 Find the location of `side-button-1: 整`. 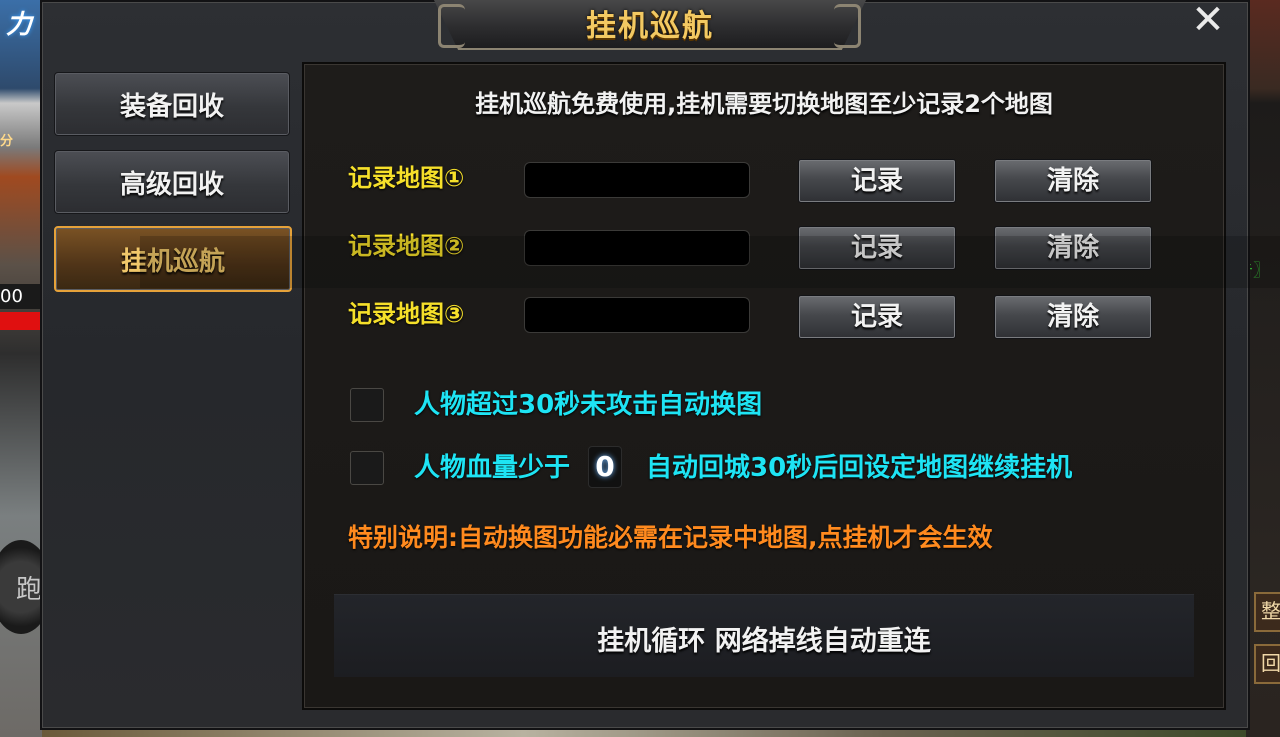

side-button-1: 整 is located at coordinates (1267, 612).